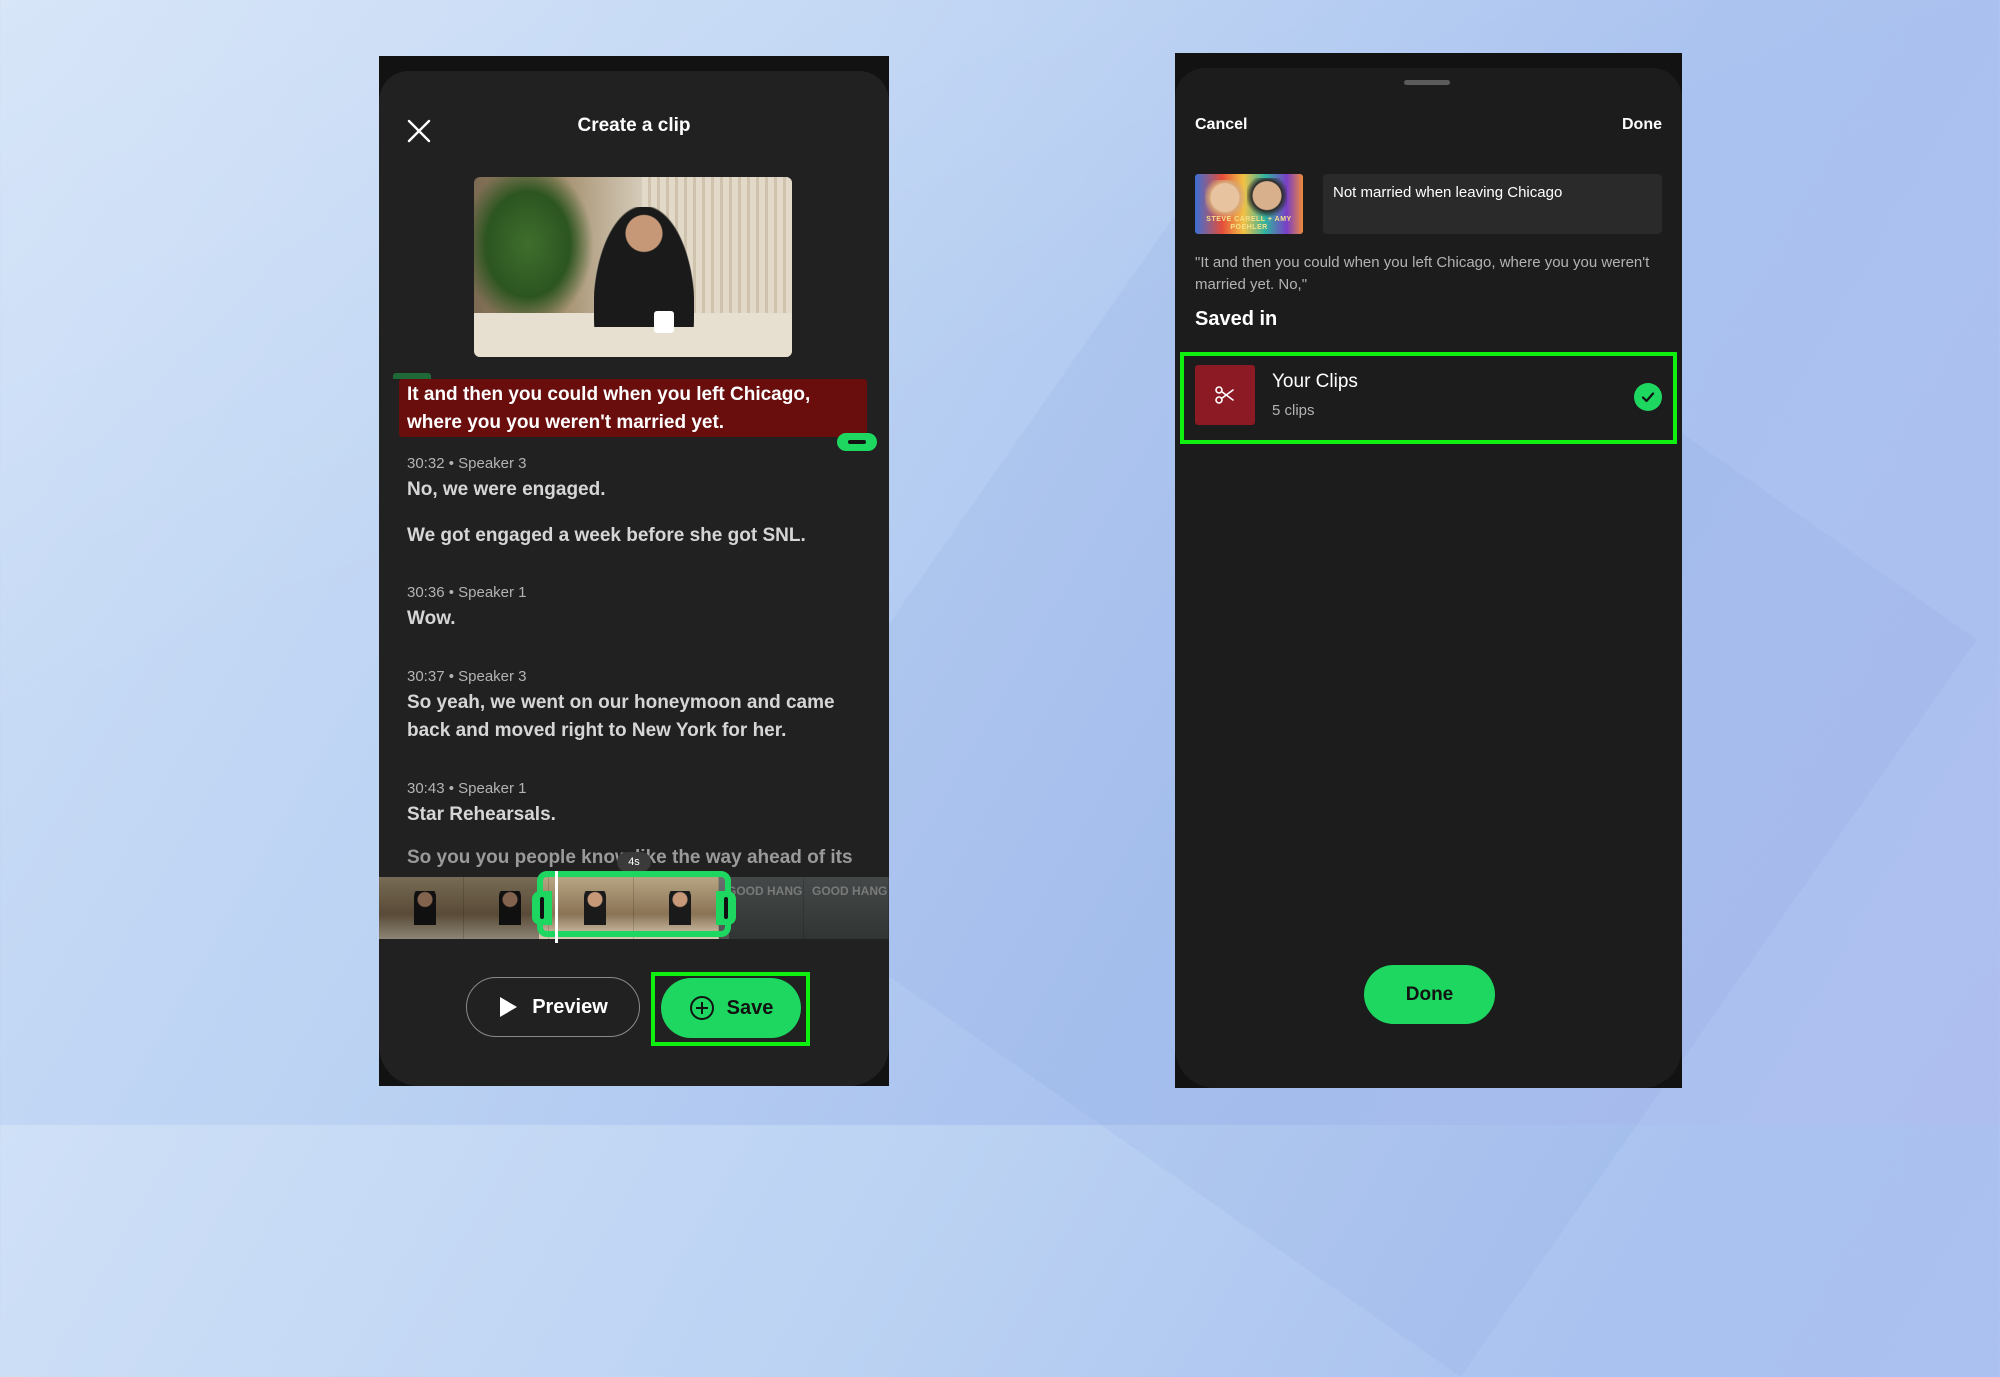  Describe the element at coordinates (809, 908) in the screenshot. I see `timeline-unselected-right` at that location.